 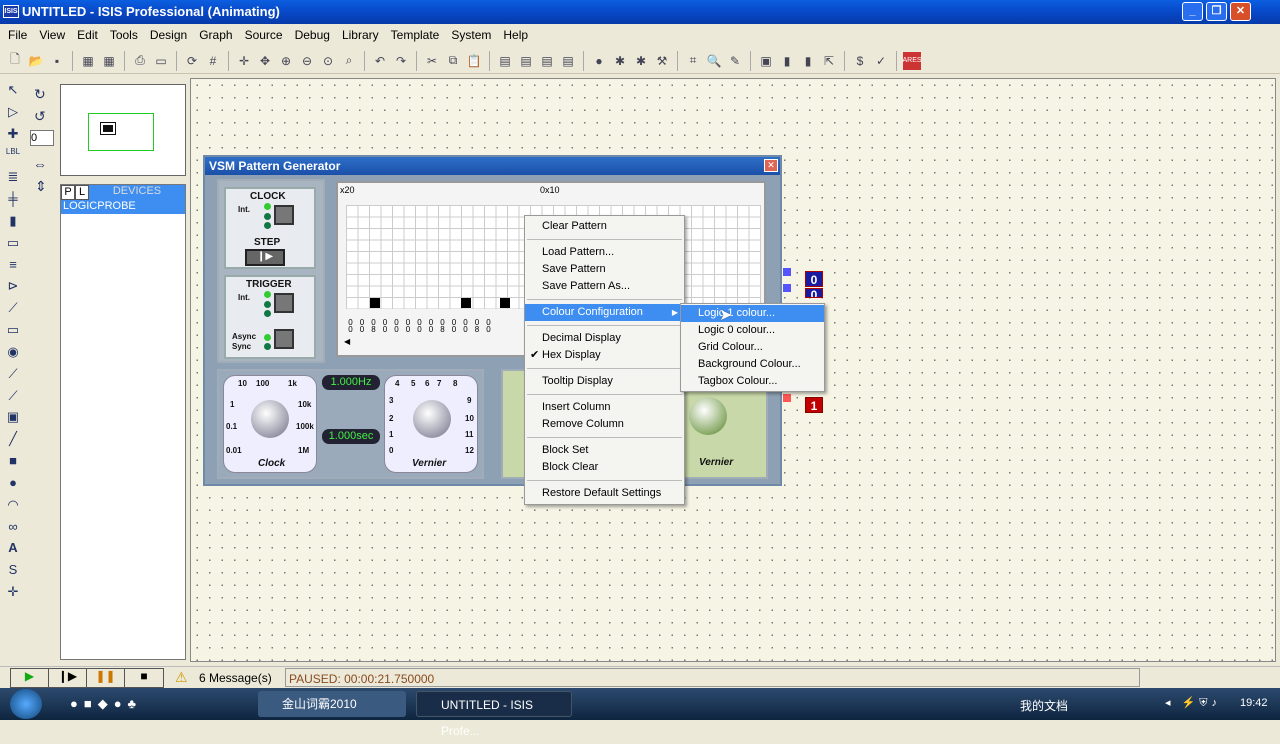 I want to click on package-icon: ✱, so click(x=641, y=61).